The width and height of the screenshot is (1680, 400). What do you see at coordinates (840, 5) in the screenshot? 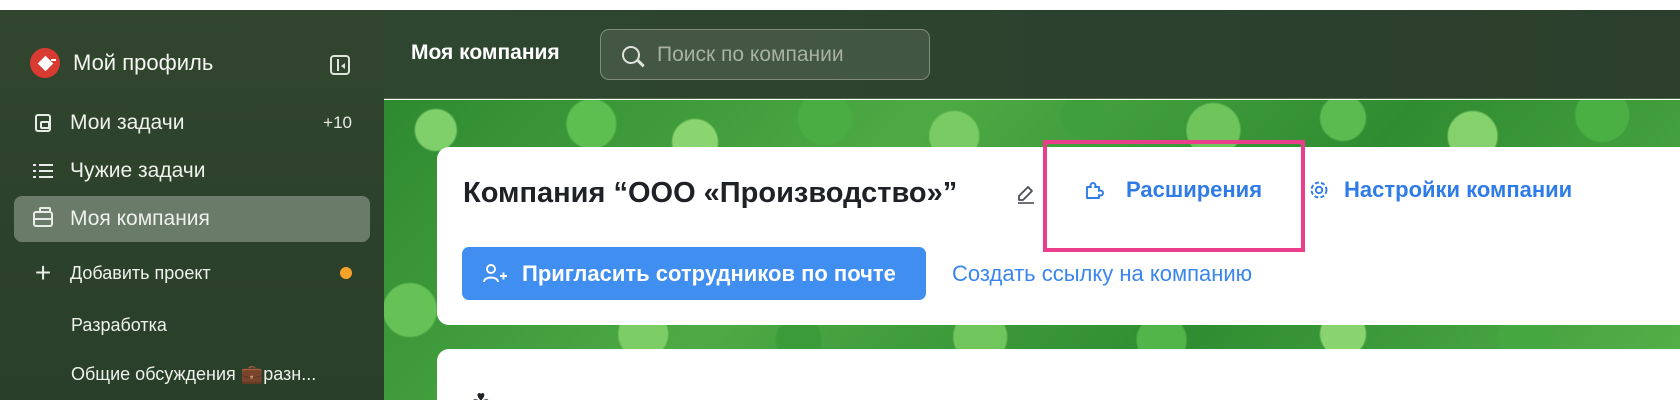
I see `top-strip` at bounding box center [840, 5].